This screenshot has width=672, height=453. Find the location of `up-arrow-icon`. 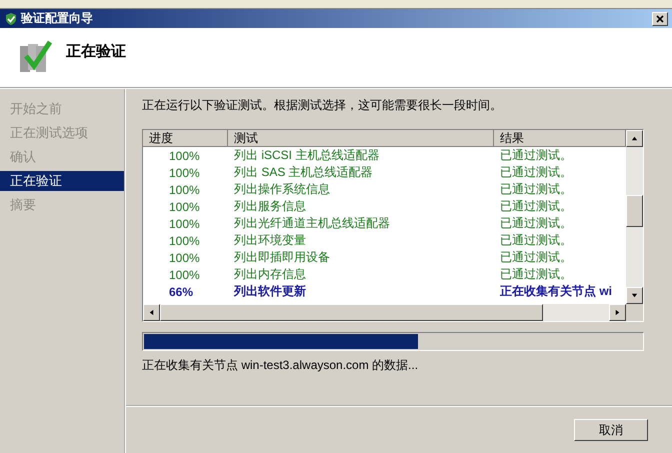

up-arrow-icon is located at coordinates (634, 138).